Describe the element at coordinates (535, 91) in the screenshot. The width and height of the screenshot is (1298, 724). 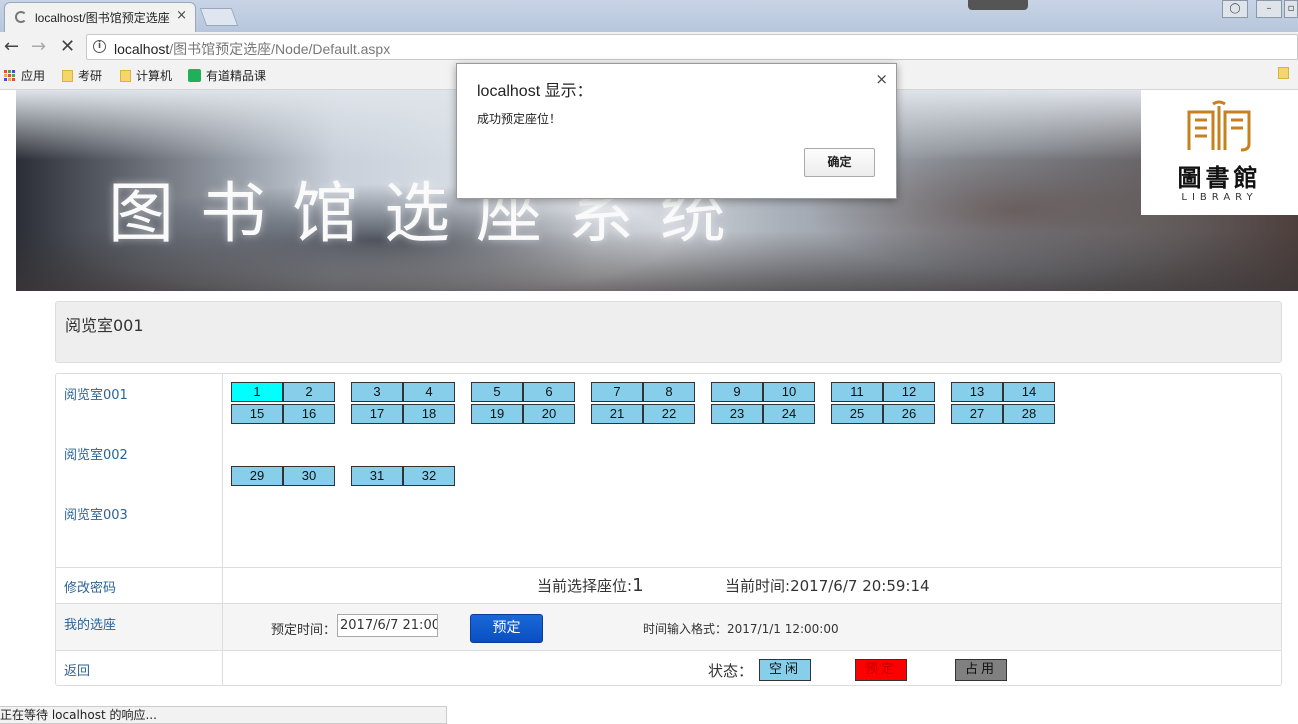
I see `dialog-title: localhost 显示：` at that location.